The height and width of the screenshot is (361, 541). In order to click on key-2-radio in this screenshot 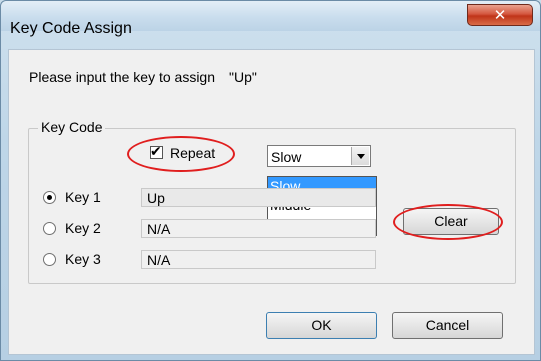, I will do `click(49, 228)`.